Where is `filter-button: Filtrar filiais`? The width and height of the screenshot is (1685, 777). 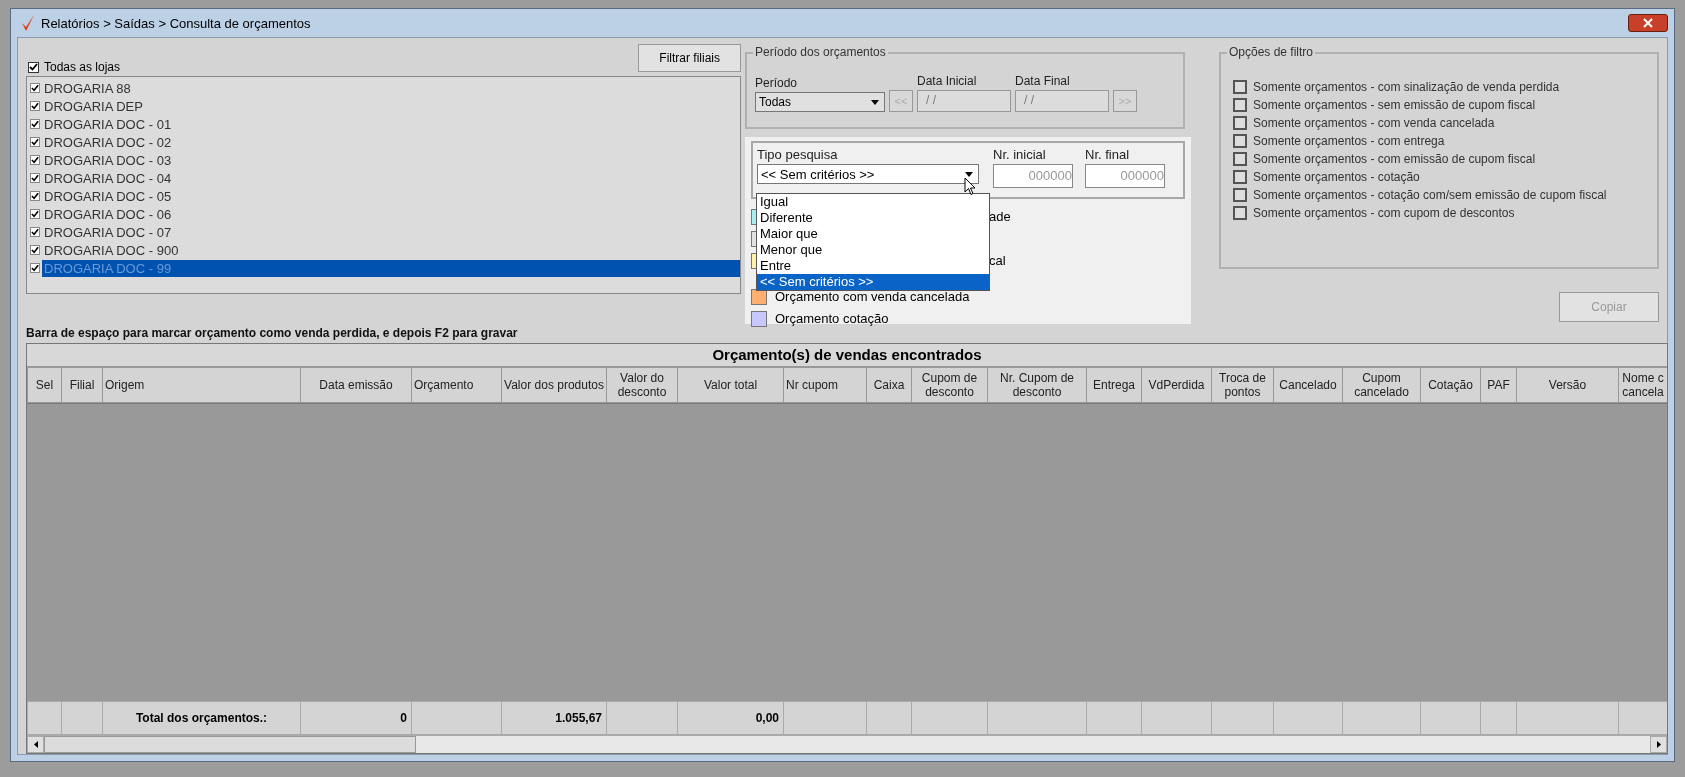
filter-button: Filtrar filiais is located at coordinates (689, 58).